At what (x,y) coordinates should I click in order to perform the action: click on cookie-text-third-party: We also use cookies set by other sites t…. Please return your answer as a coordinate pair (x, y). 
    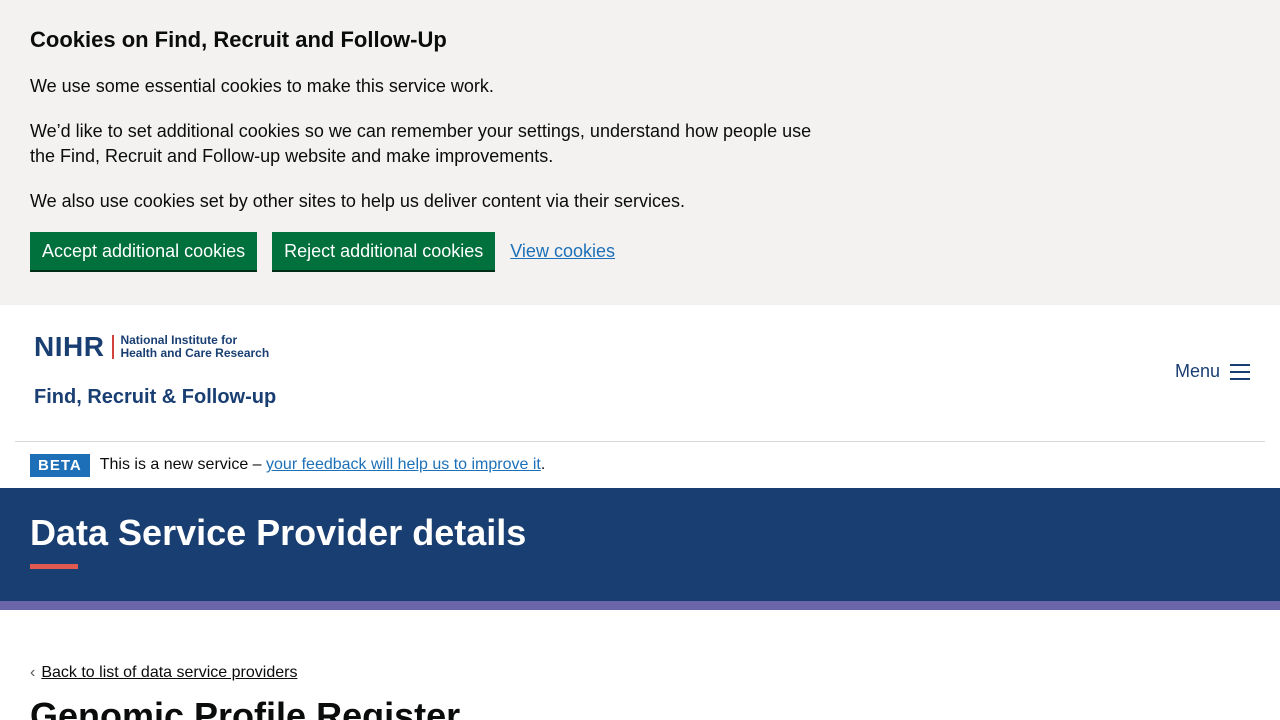
    Looking at the image, I should click on (357, 201).